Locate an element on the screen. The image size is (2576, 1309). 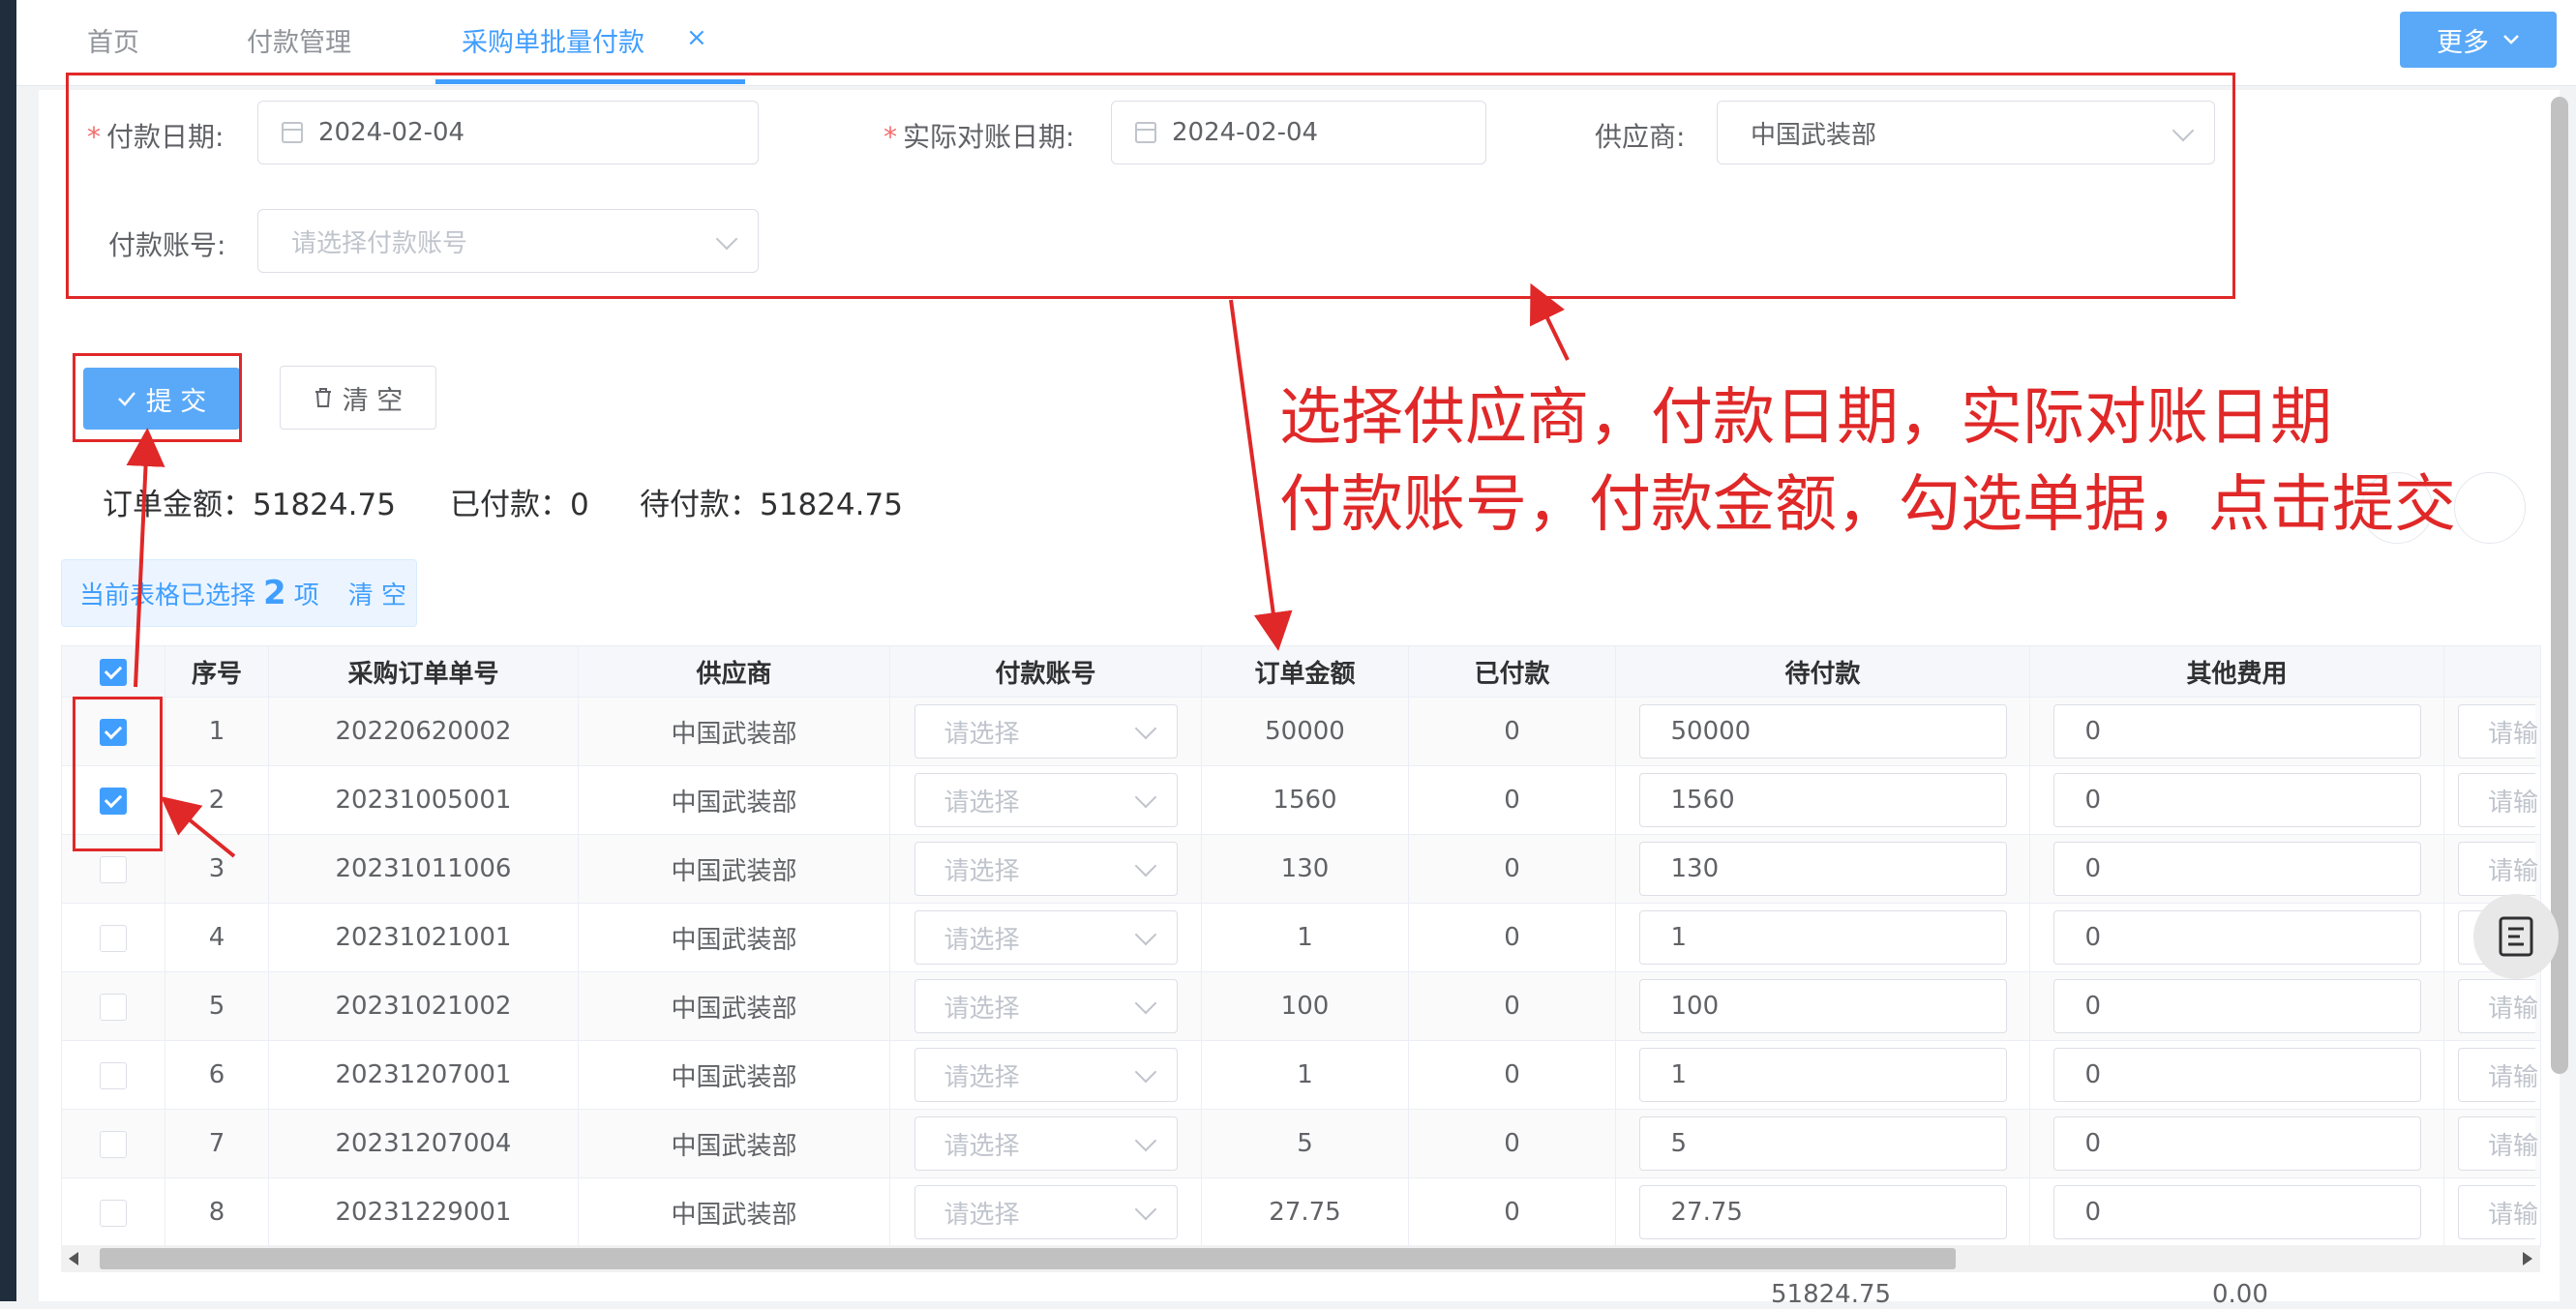
tab-batch-payment: 采购单批量付款 is located at coordinates (553, 40).